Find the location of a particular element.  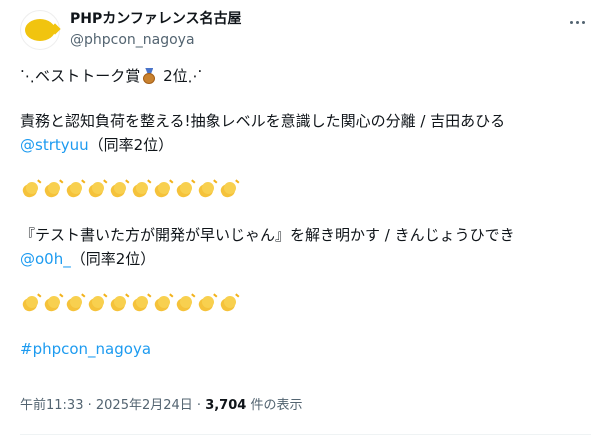

talk2-credit: @o0h_（同率2位） is located at coordinates (88, 259).